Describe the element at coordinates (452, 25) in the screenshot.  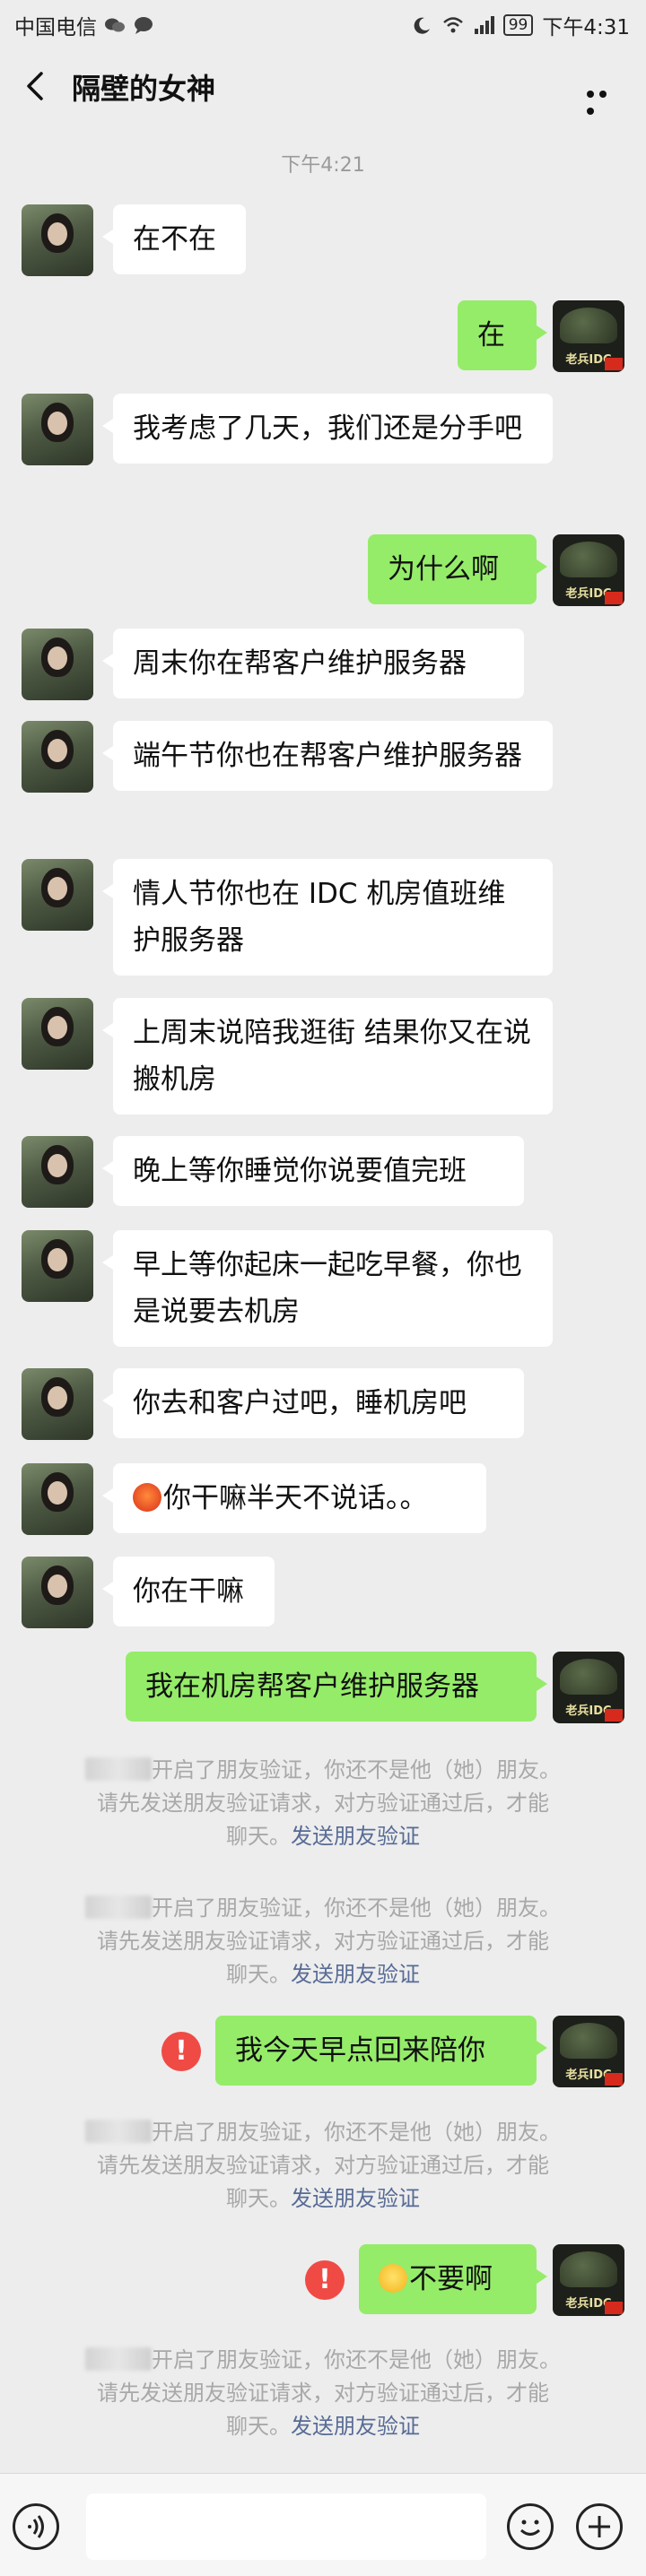
I see `wifi-icon` at that location.